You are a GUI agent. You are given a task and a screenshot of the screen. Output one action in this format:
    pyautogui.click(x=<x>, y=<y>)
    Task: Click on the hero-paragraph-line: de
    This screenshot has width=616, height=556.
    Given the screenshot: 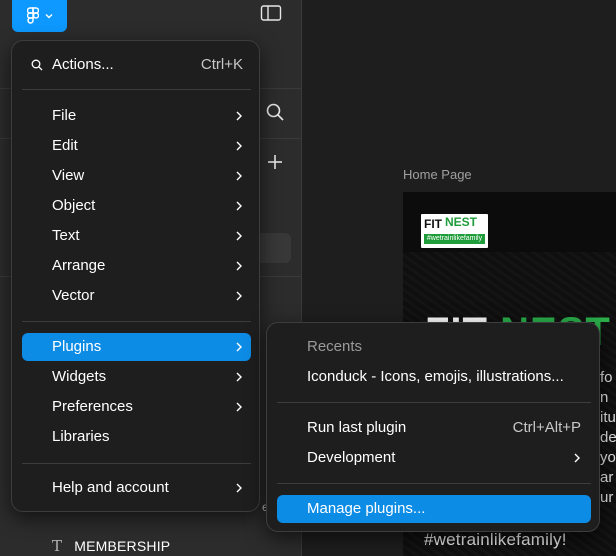 What is the action you would take?
    pyautogui.click(x=608, y=437)
    